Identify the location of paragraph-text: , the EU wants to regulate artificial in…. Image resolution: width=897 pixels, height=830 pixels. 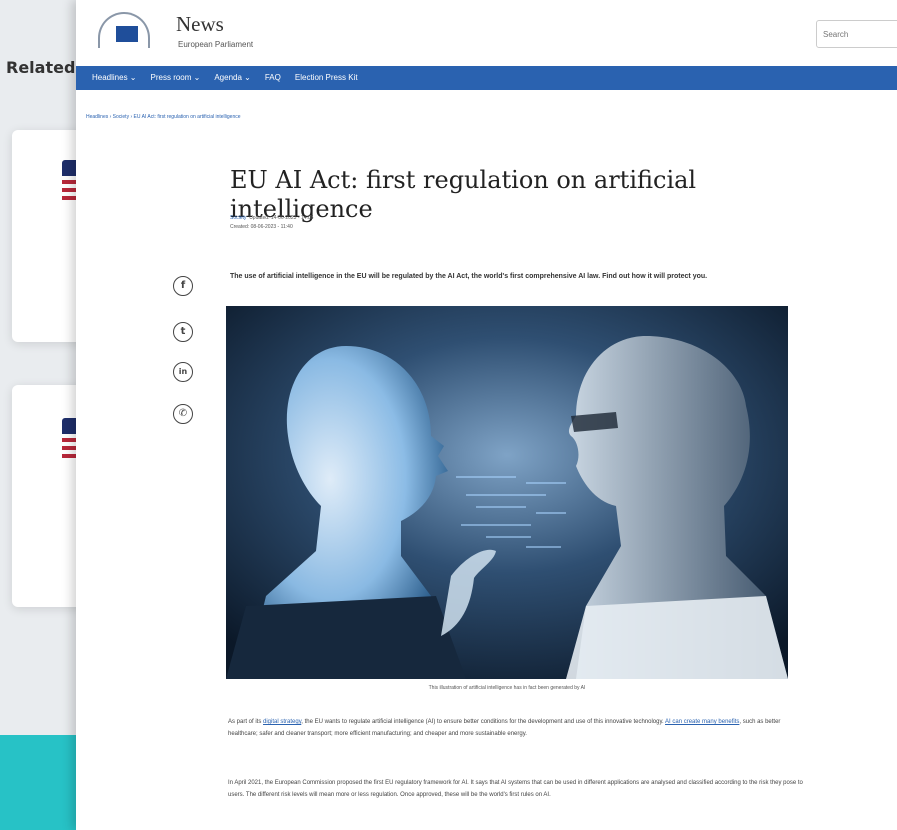
(483, 722).